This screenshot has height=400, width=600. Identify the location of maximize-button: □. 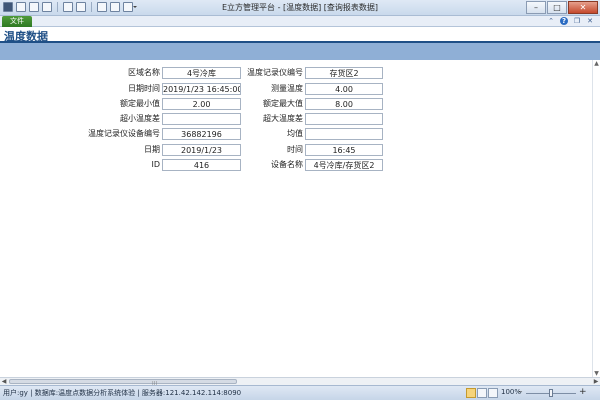
(557, 7).